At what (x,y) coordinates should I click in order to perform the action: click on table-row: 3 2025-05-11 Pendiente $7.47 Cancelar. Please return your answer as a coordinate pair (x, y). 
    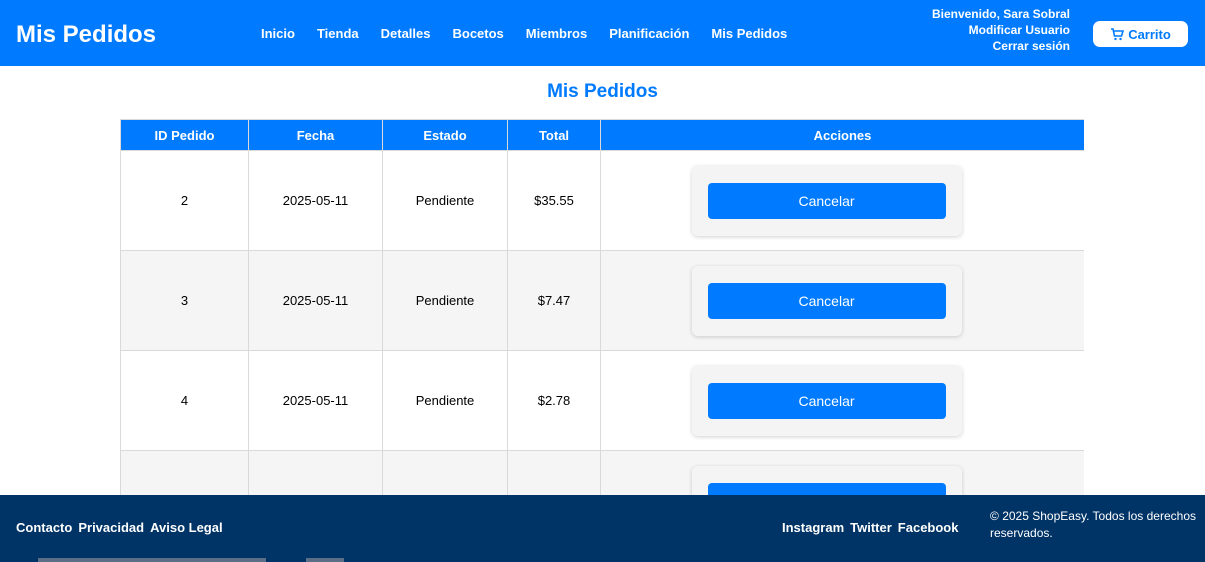
    Looking at the image, I should click on (602, 300).